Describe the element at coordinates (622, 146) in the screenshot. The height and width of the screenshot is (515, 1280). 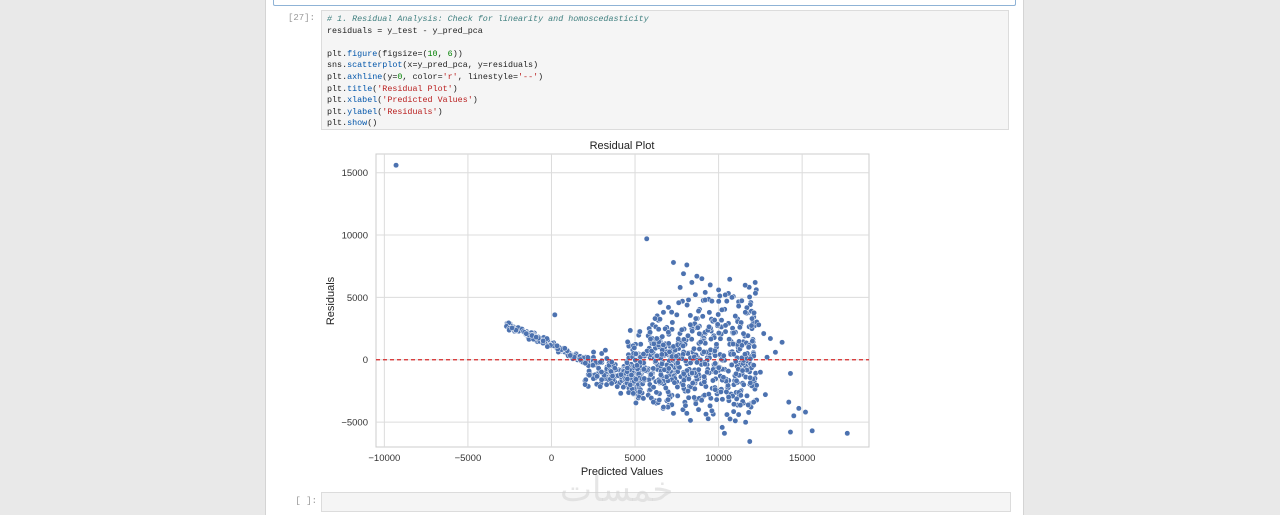
I see `chart-title: Residual Plot` at that location.